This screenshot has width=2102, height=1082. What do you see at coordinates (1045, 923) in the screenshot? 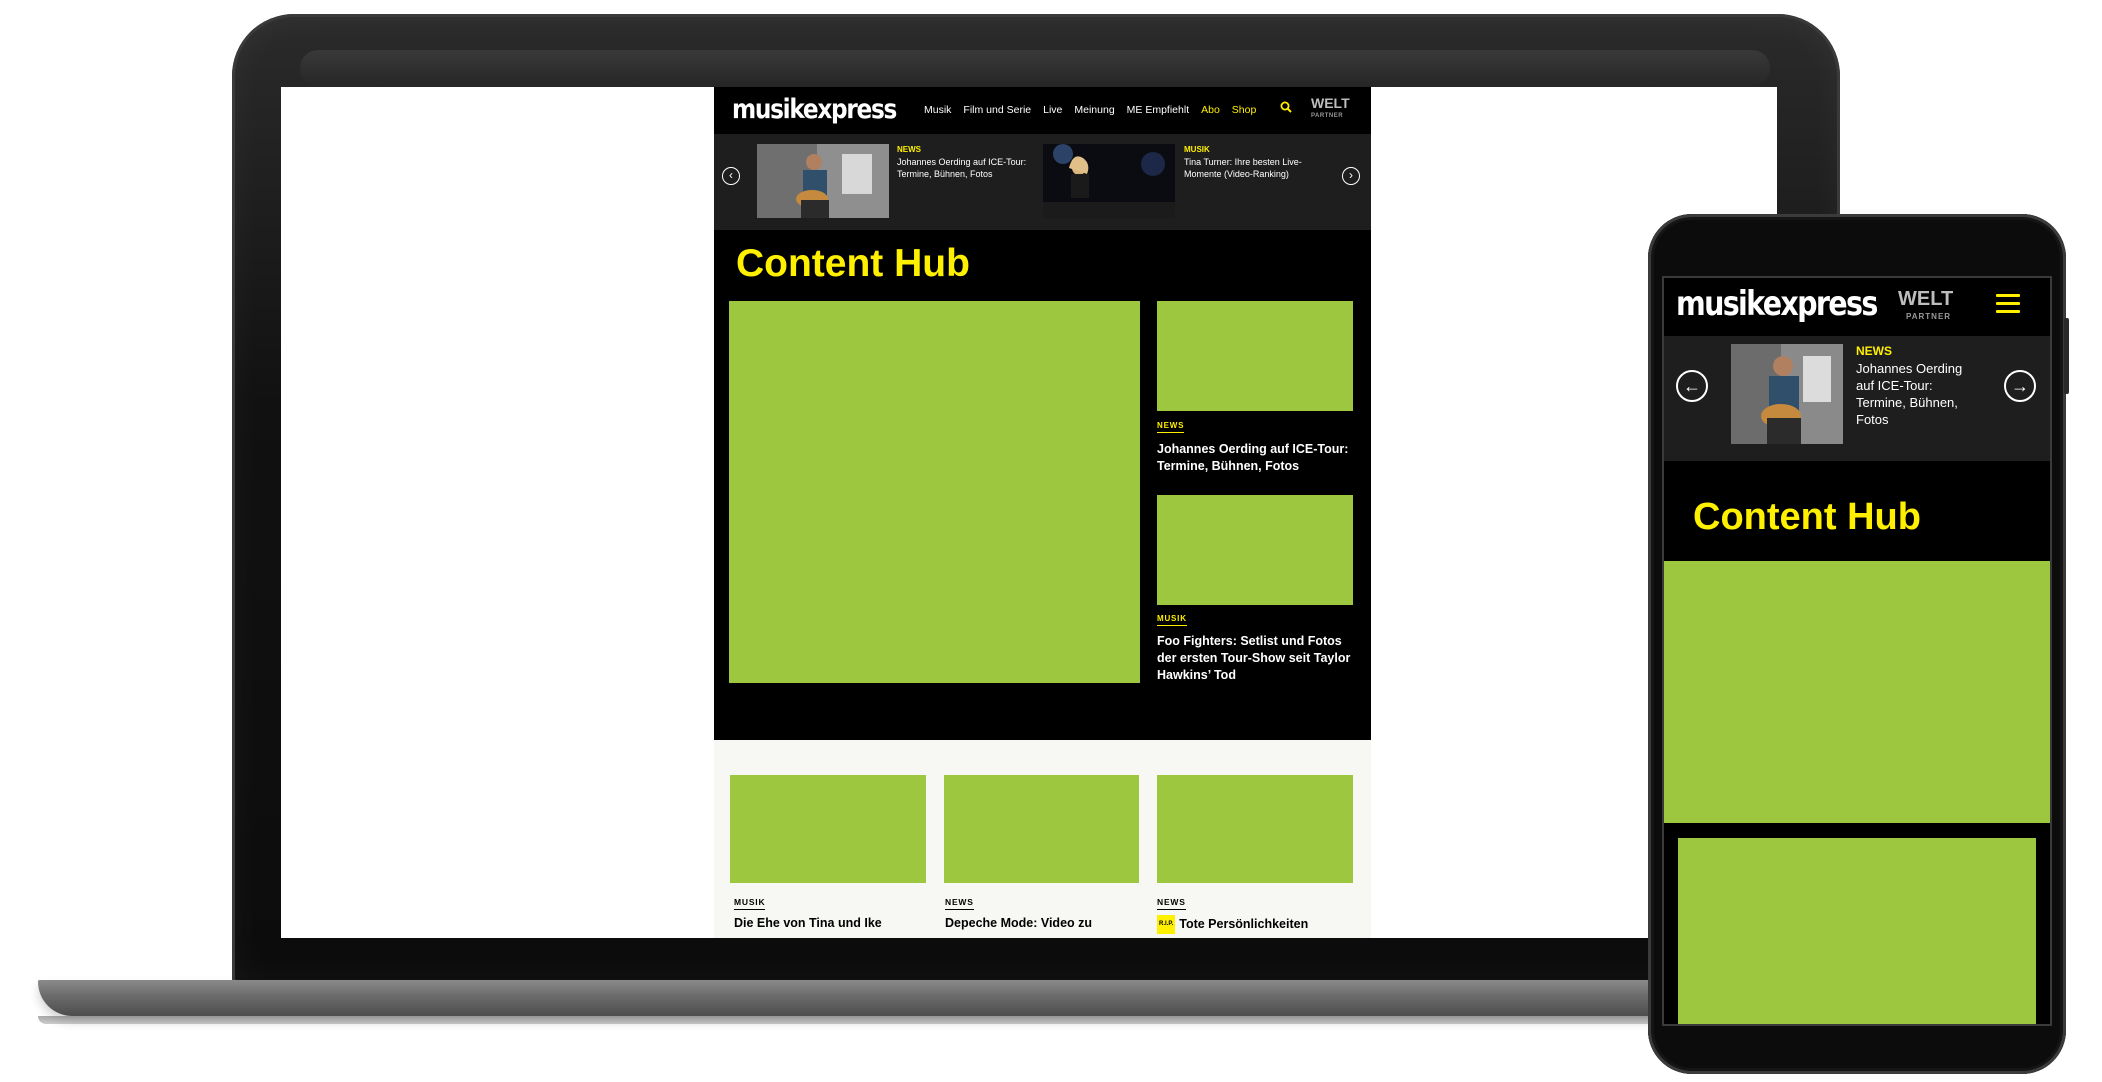
I see `article-title: Depeche Mode: Video zu` at bounding box center [1045, 923].